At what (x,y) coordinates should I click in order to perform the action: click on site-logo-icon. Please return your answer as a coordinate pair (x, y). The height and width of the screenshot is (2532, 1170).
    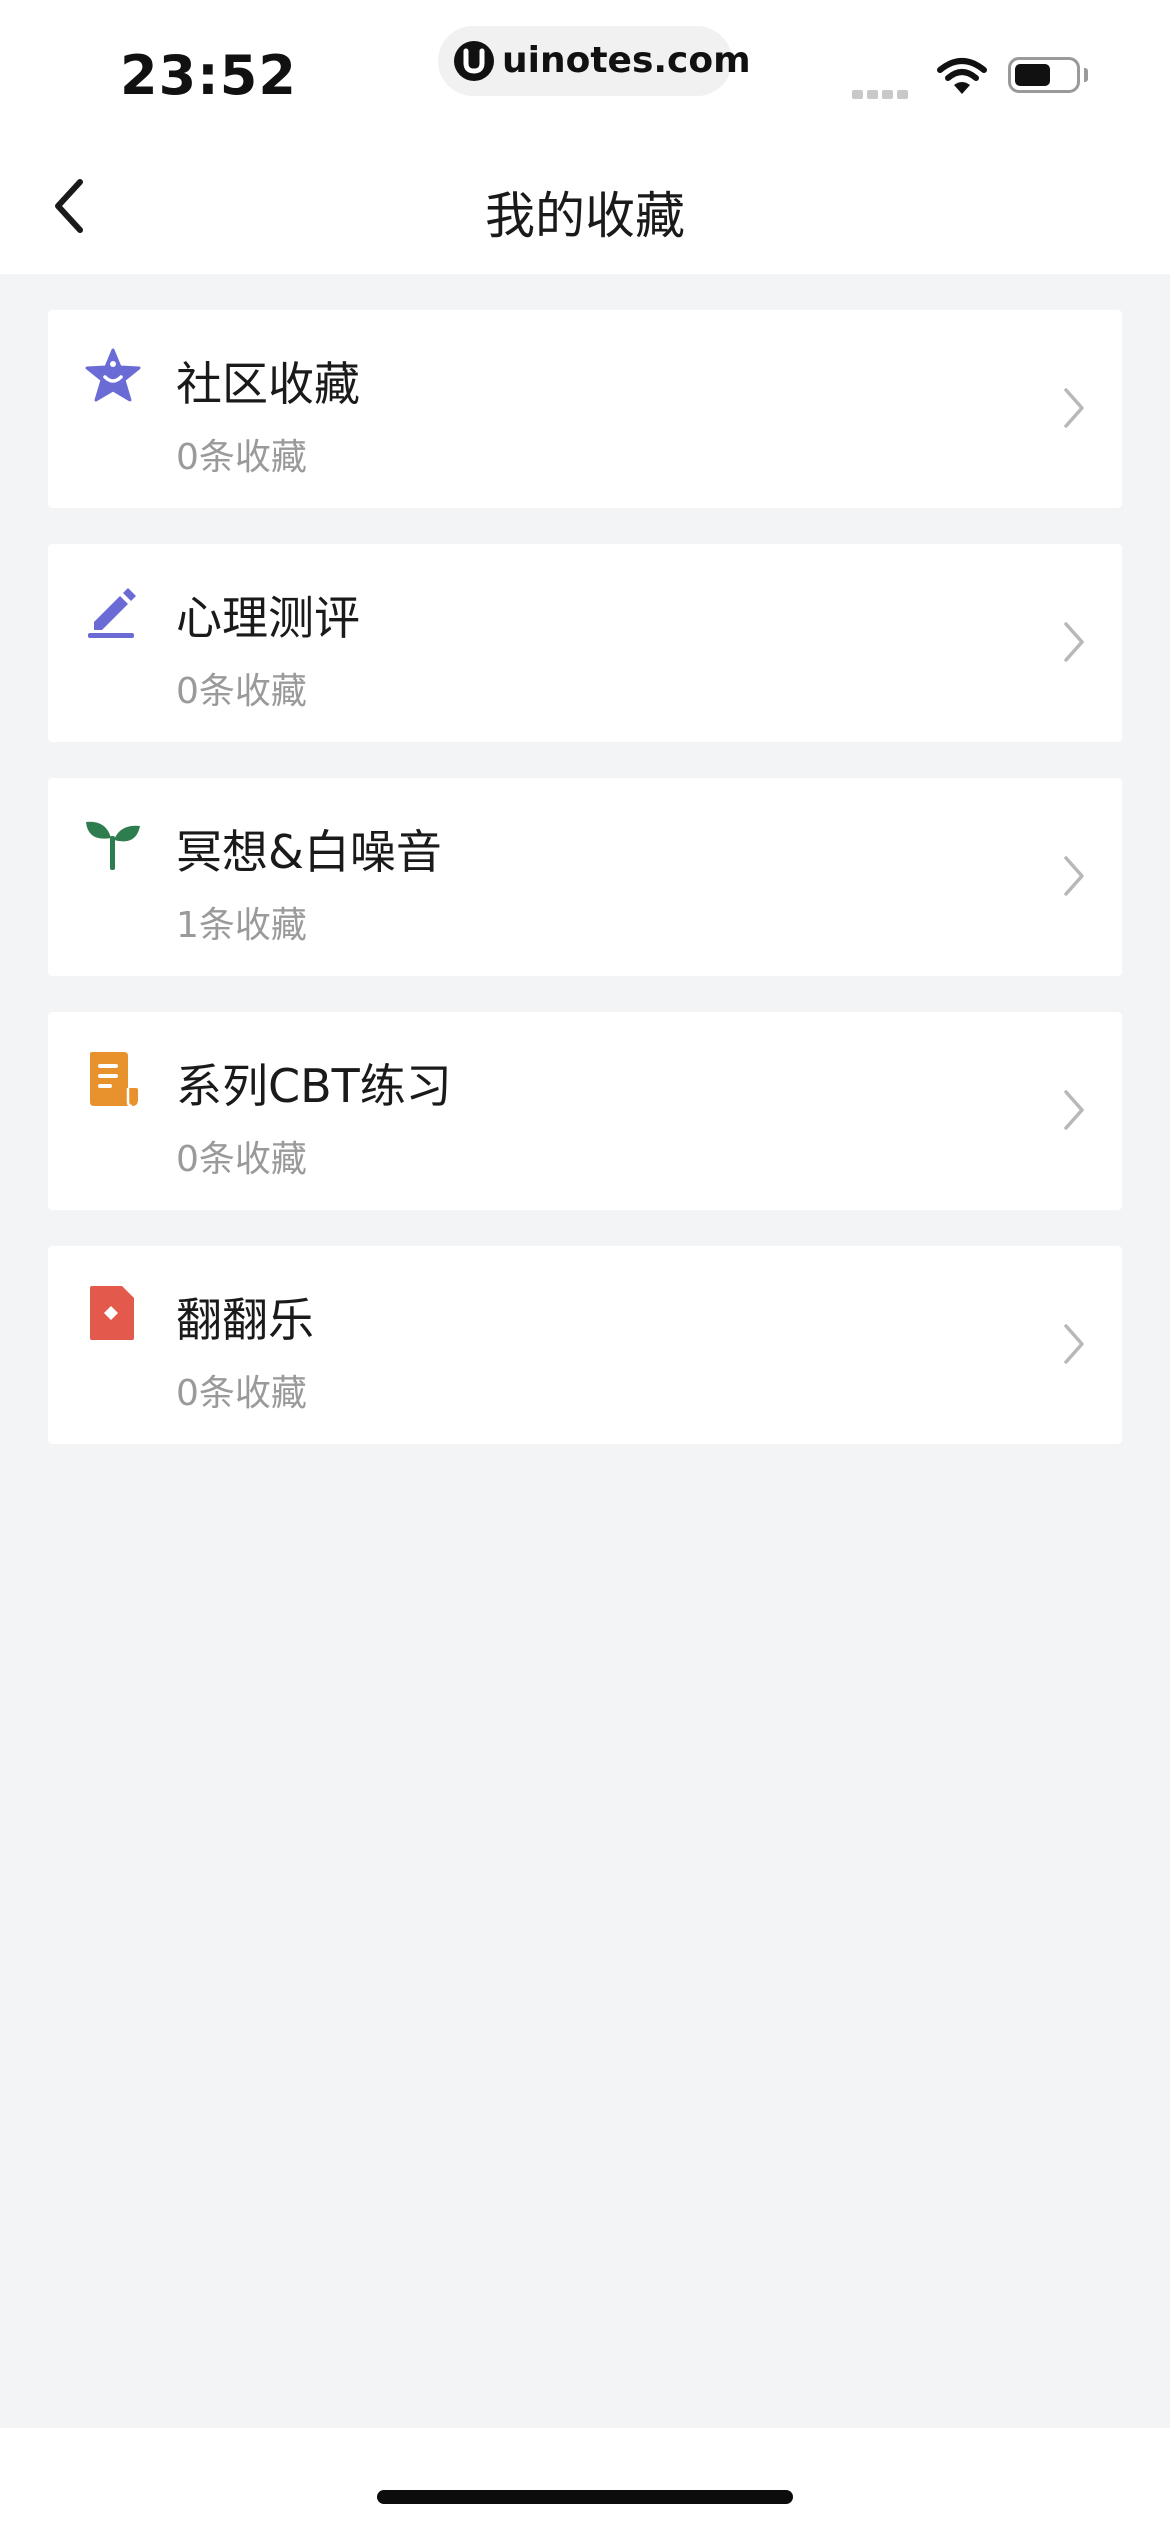
    Looking at the image, I should click on (474, 61).